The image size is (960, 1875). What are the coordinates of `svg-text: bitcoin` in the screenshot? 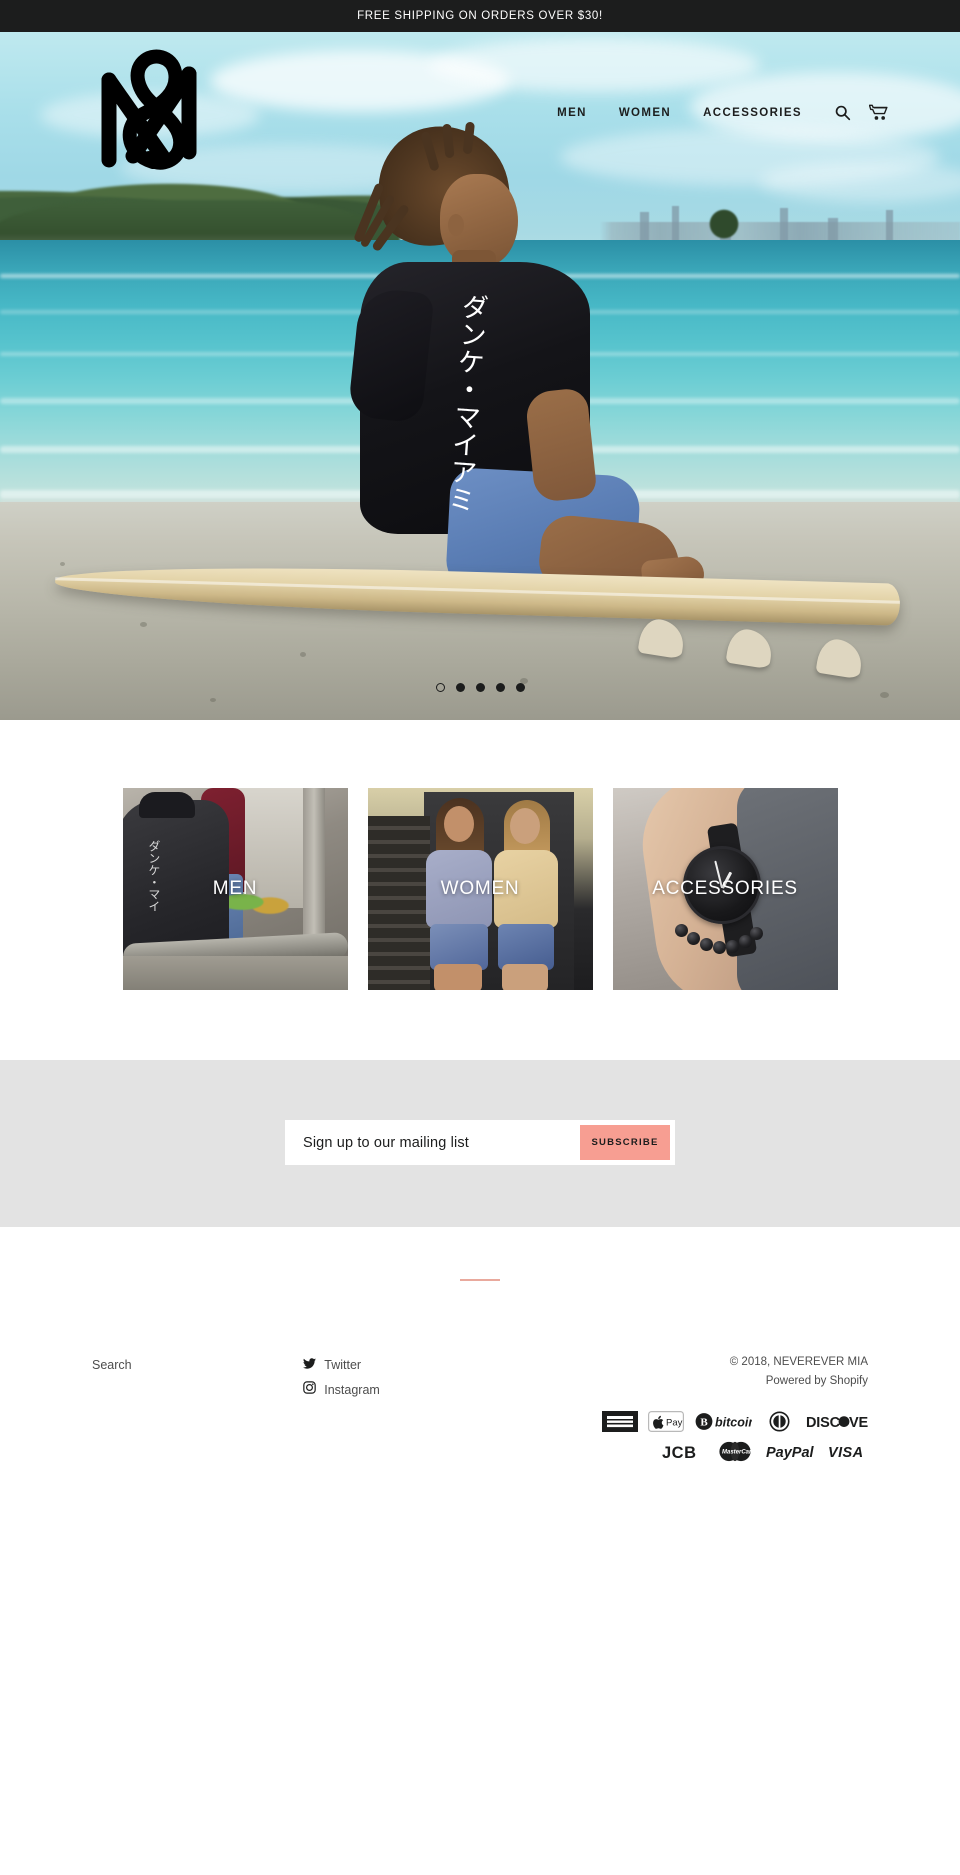 It's located at (733, 1422).